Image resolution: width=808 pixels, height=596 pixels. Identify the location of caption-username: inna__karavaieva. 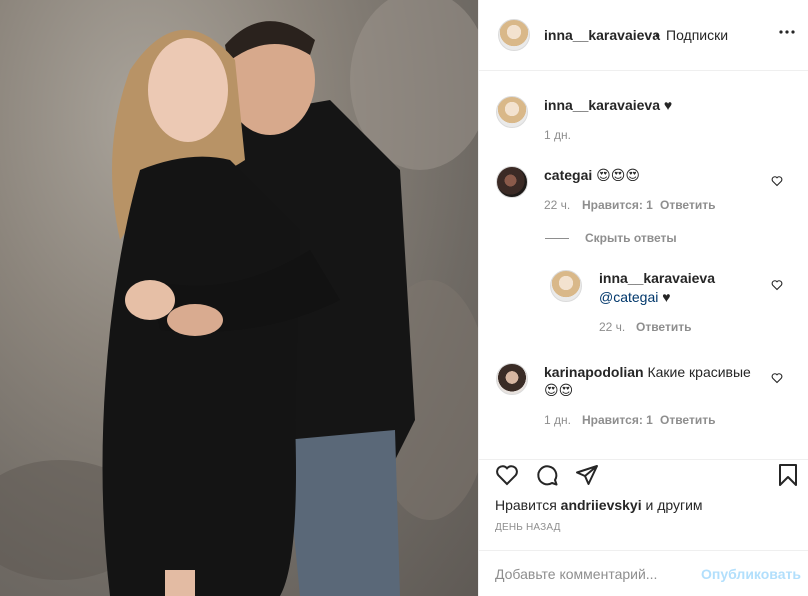
(602, 105).